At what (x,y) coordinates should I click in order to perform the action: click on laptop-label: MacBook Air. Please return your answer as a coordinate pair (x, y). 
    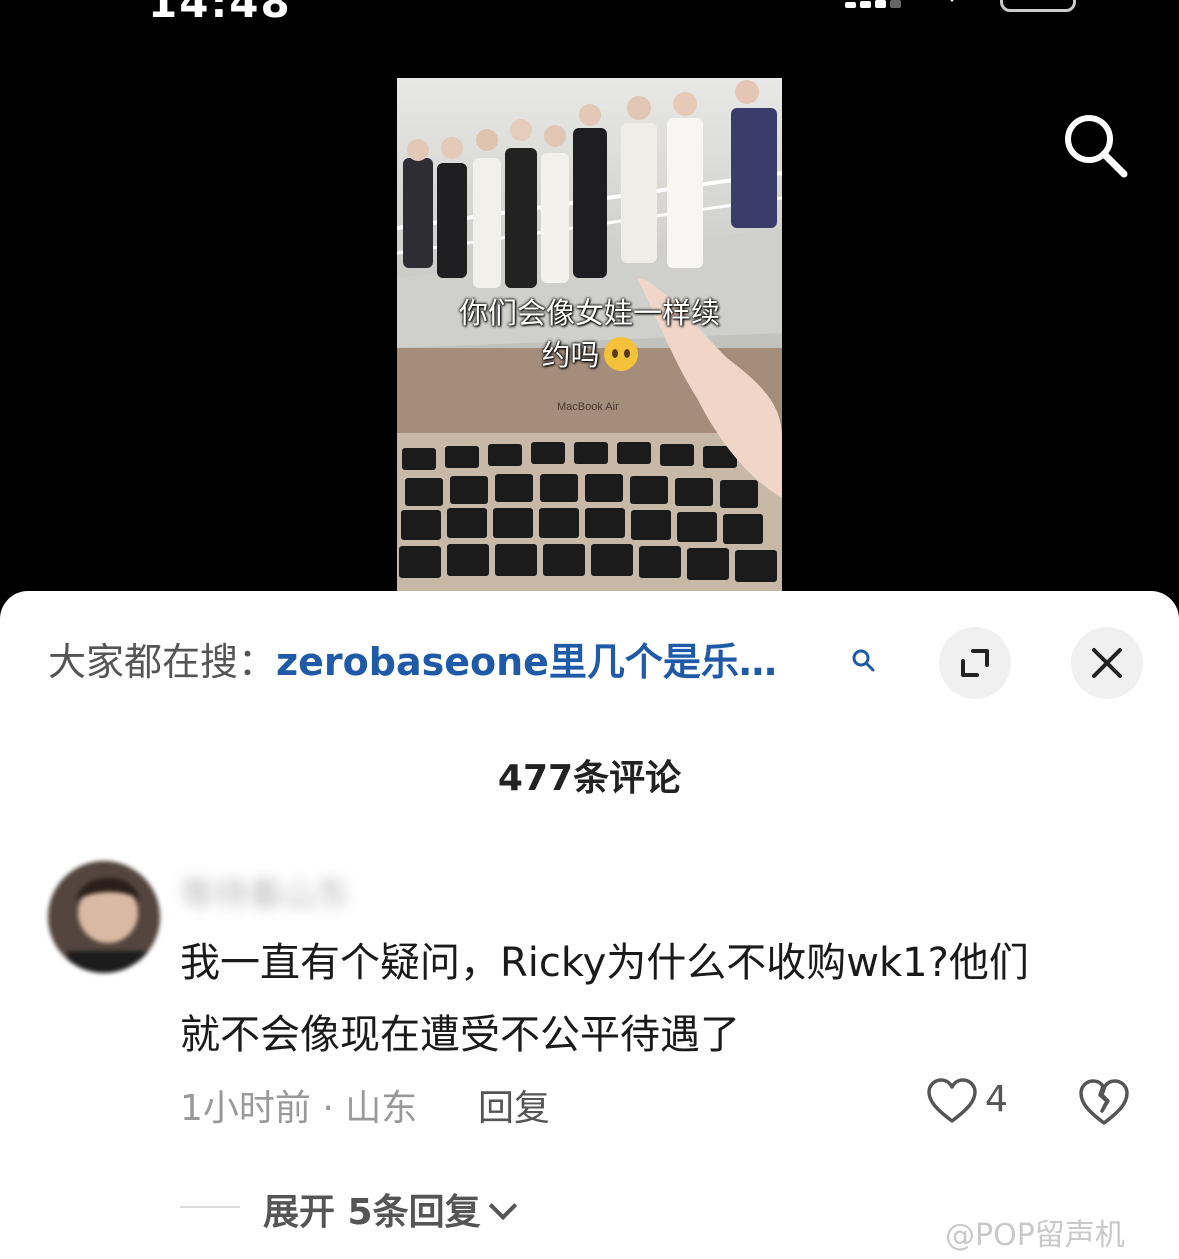
    Looking at the image, I should click on (588, 407).